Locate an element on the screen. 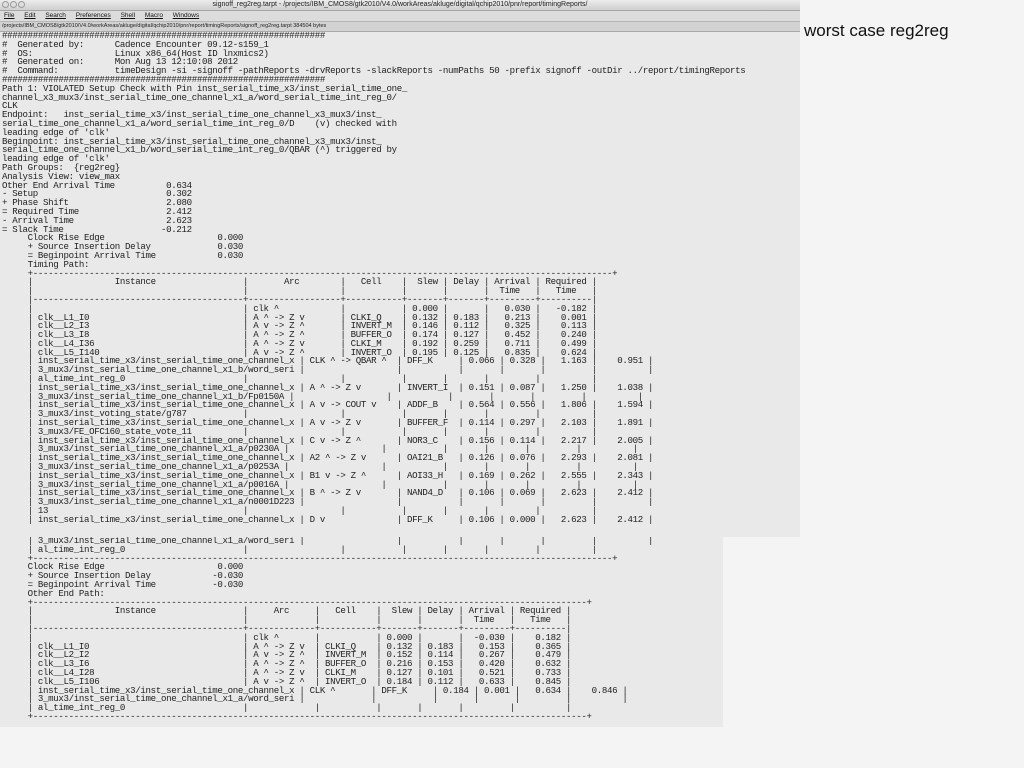  window-controls is located at coordinates (14, 6).